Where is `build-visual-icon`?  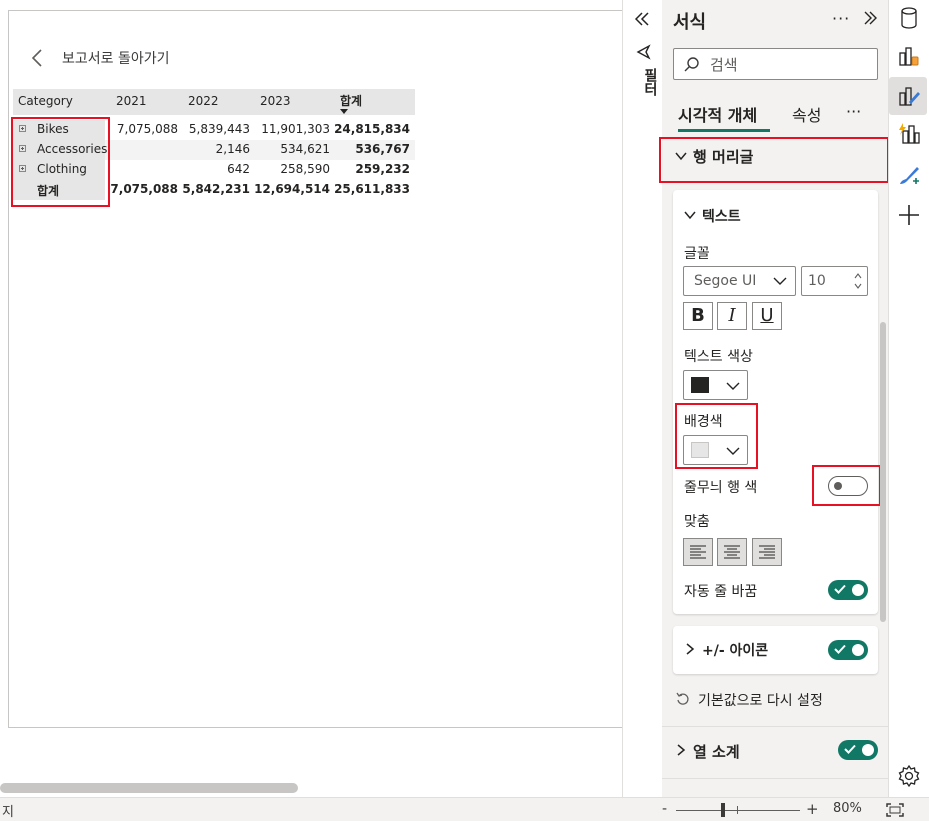
build-visual-icon is located at coordinates (909, 56).